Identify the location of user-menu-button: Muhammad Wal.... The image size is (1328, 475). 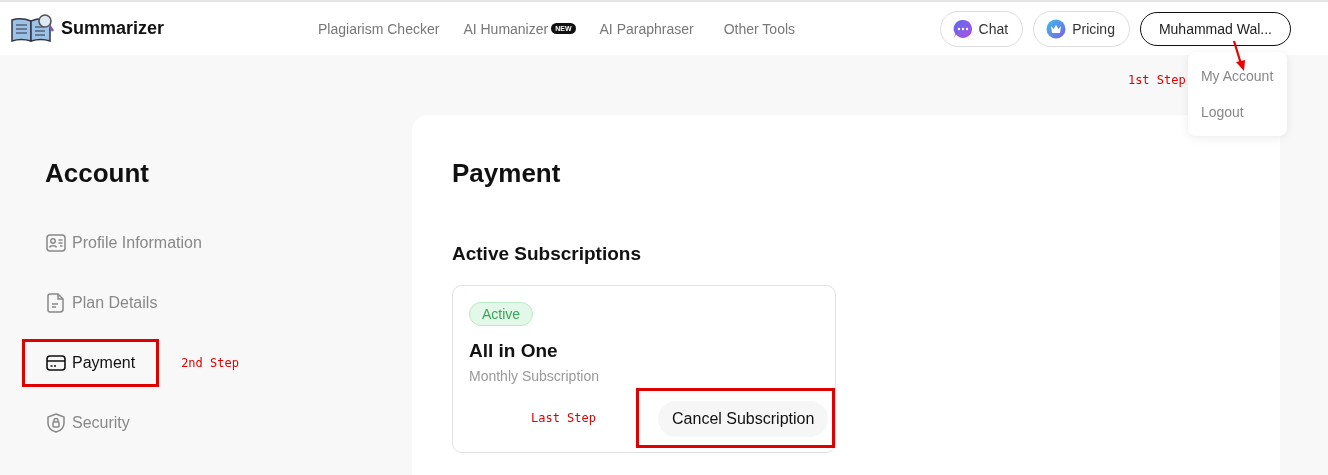
(1215, 28).